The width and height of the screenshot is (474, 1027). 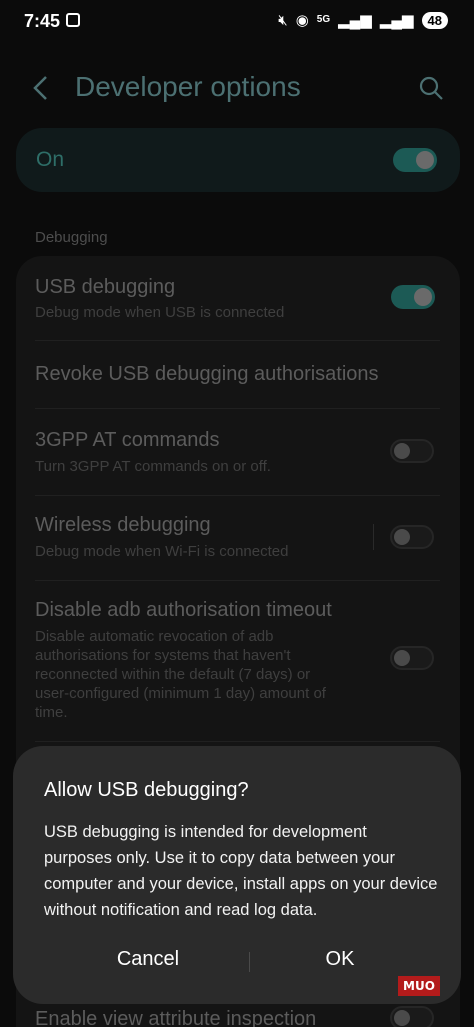 What do you see at coordinates (207, 374) in the screenshot?
I see `setting-title: Revoke USB debugging authorisations` at bounding box center [207, 374].